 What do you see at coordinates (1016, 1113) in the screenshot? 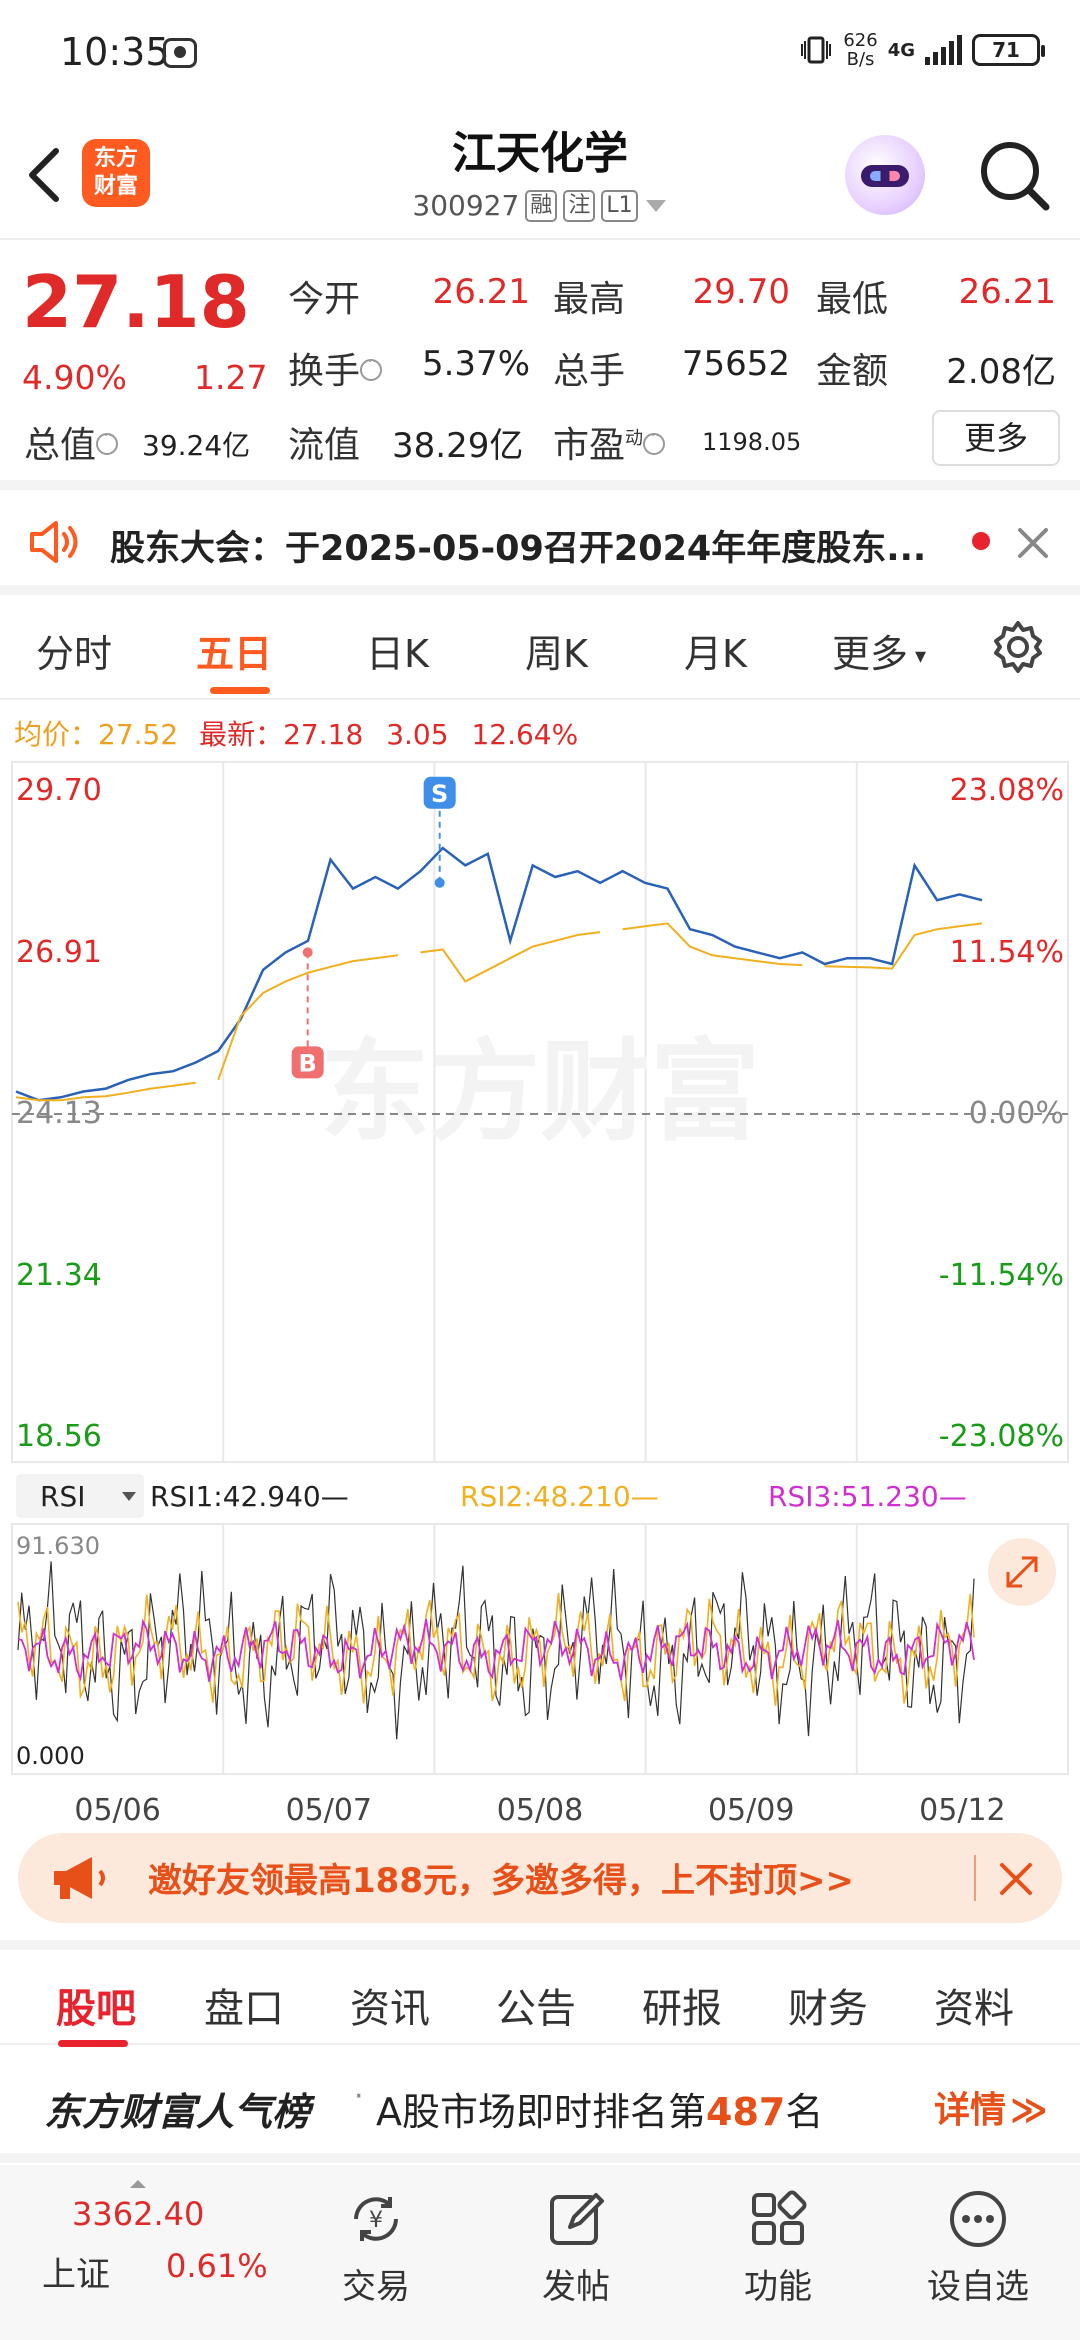
I see `y-axis-right-label: 0.00%` at bounding box center [1016, 1113].